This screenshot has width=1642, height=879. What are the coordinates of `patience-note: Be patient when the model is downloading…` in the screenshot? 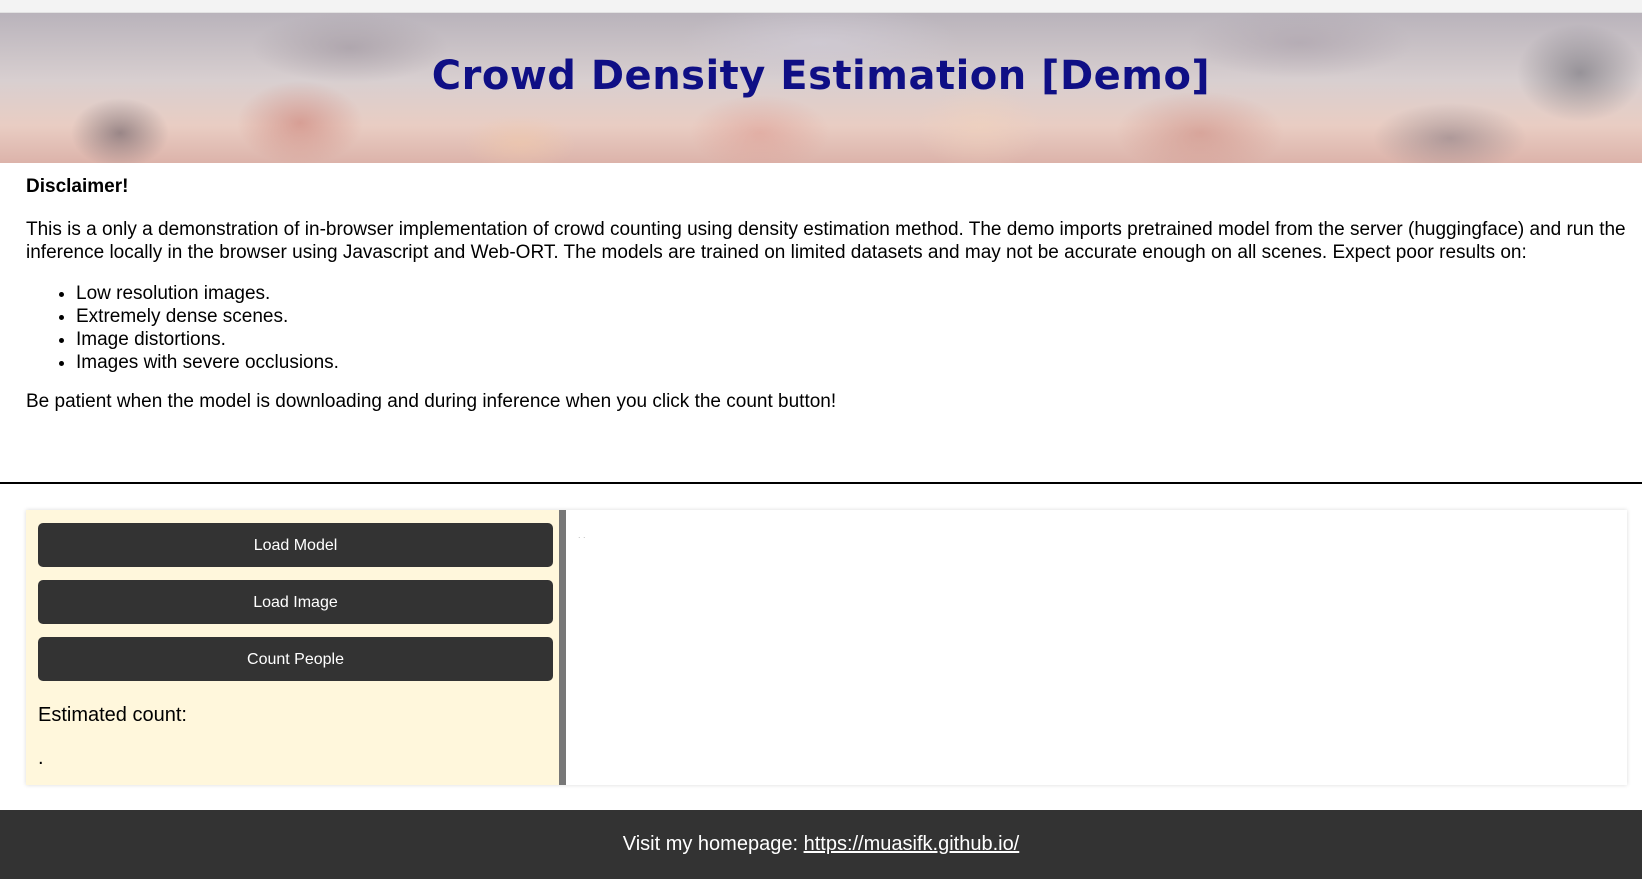 It's located at (431, 401).